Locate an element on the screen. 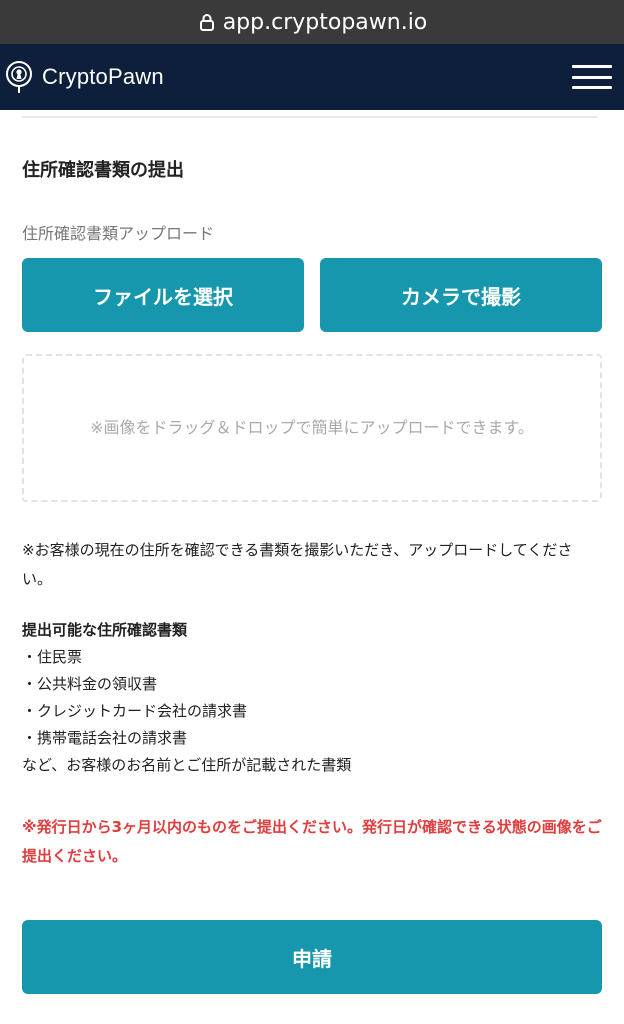 This screenshot has width=624, height=1024. accepted-docs-note: など、お客様のお名前とご住所が記載された書類 is located at coordinates (187, 765).